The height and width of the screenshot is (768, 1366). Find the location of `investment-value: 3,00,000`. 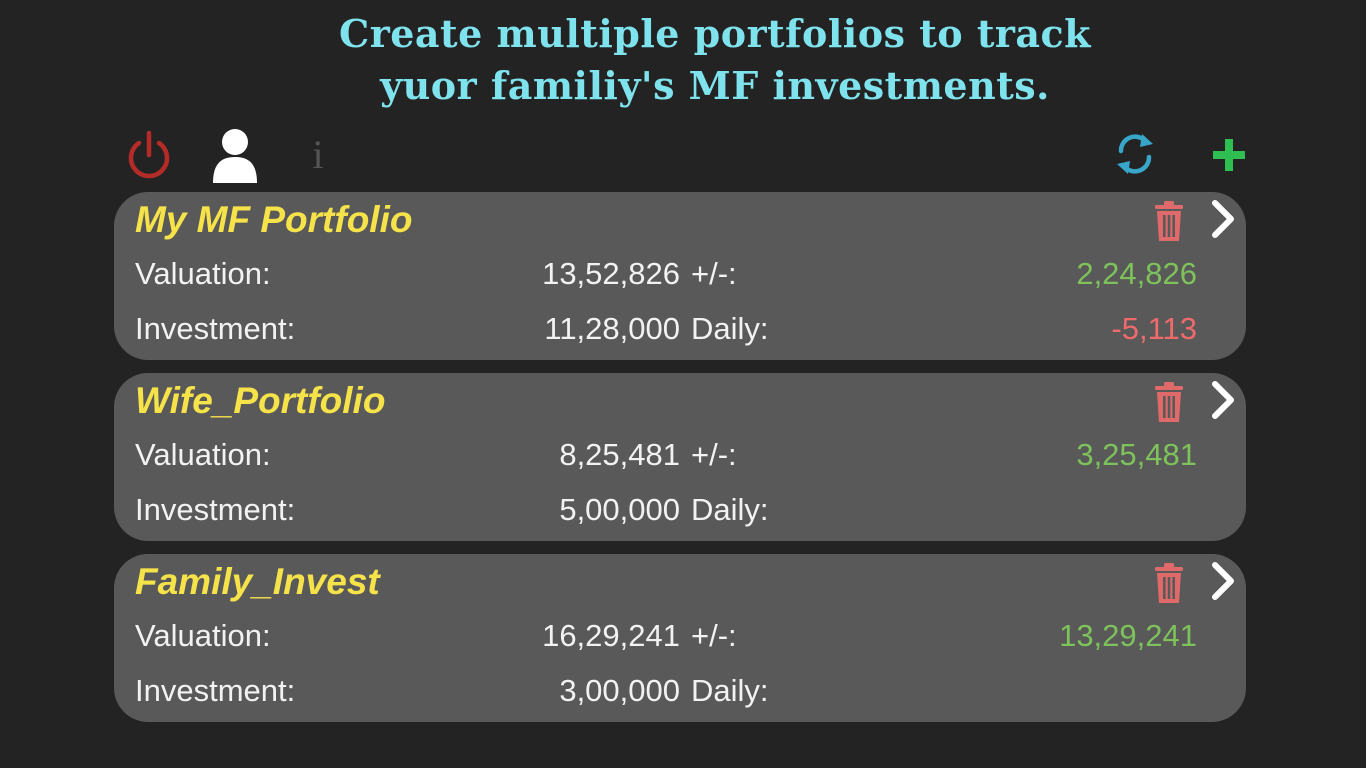

investment-value: 3,00,000 is located at coordinates (619, 690).